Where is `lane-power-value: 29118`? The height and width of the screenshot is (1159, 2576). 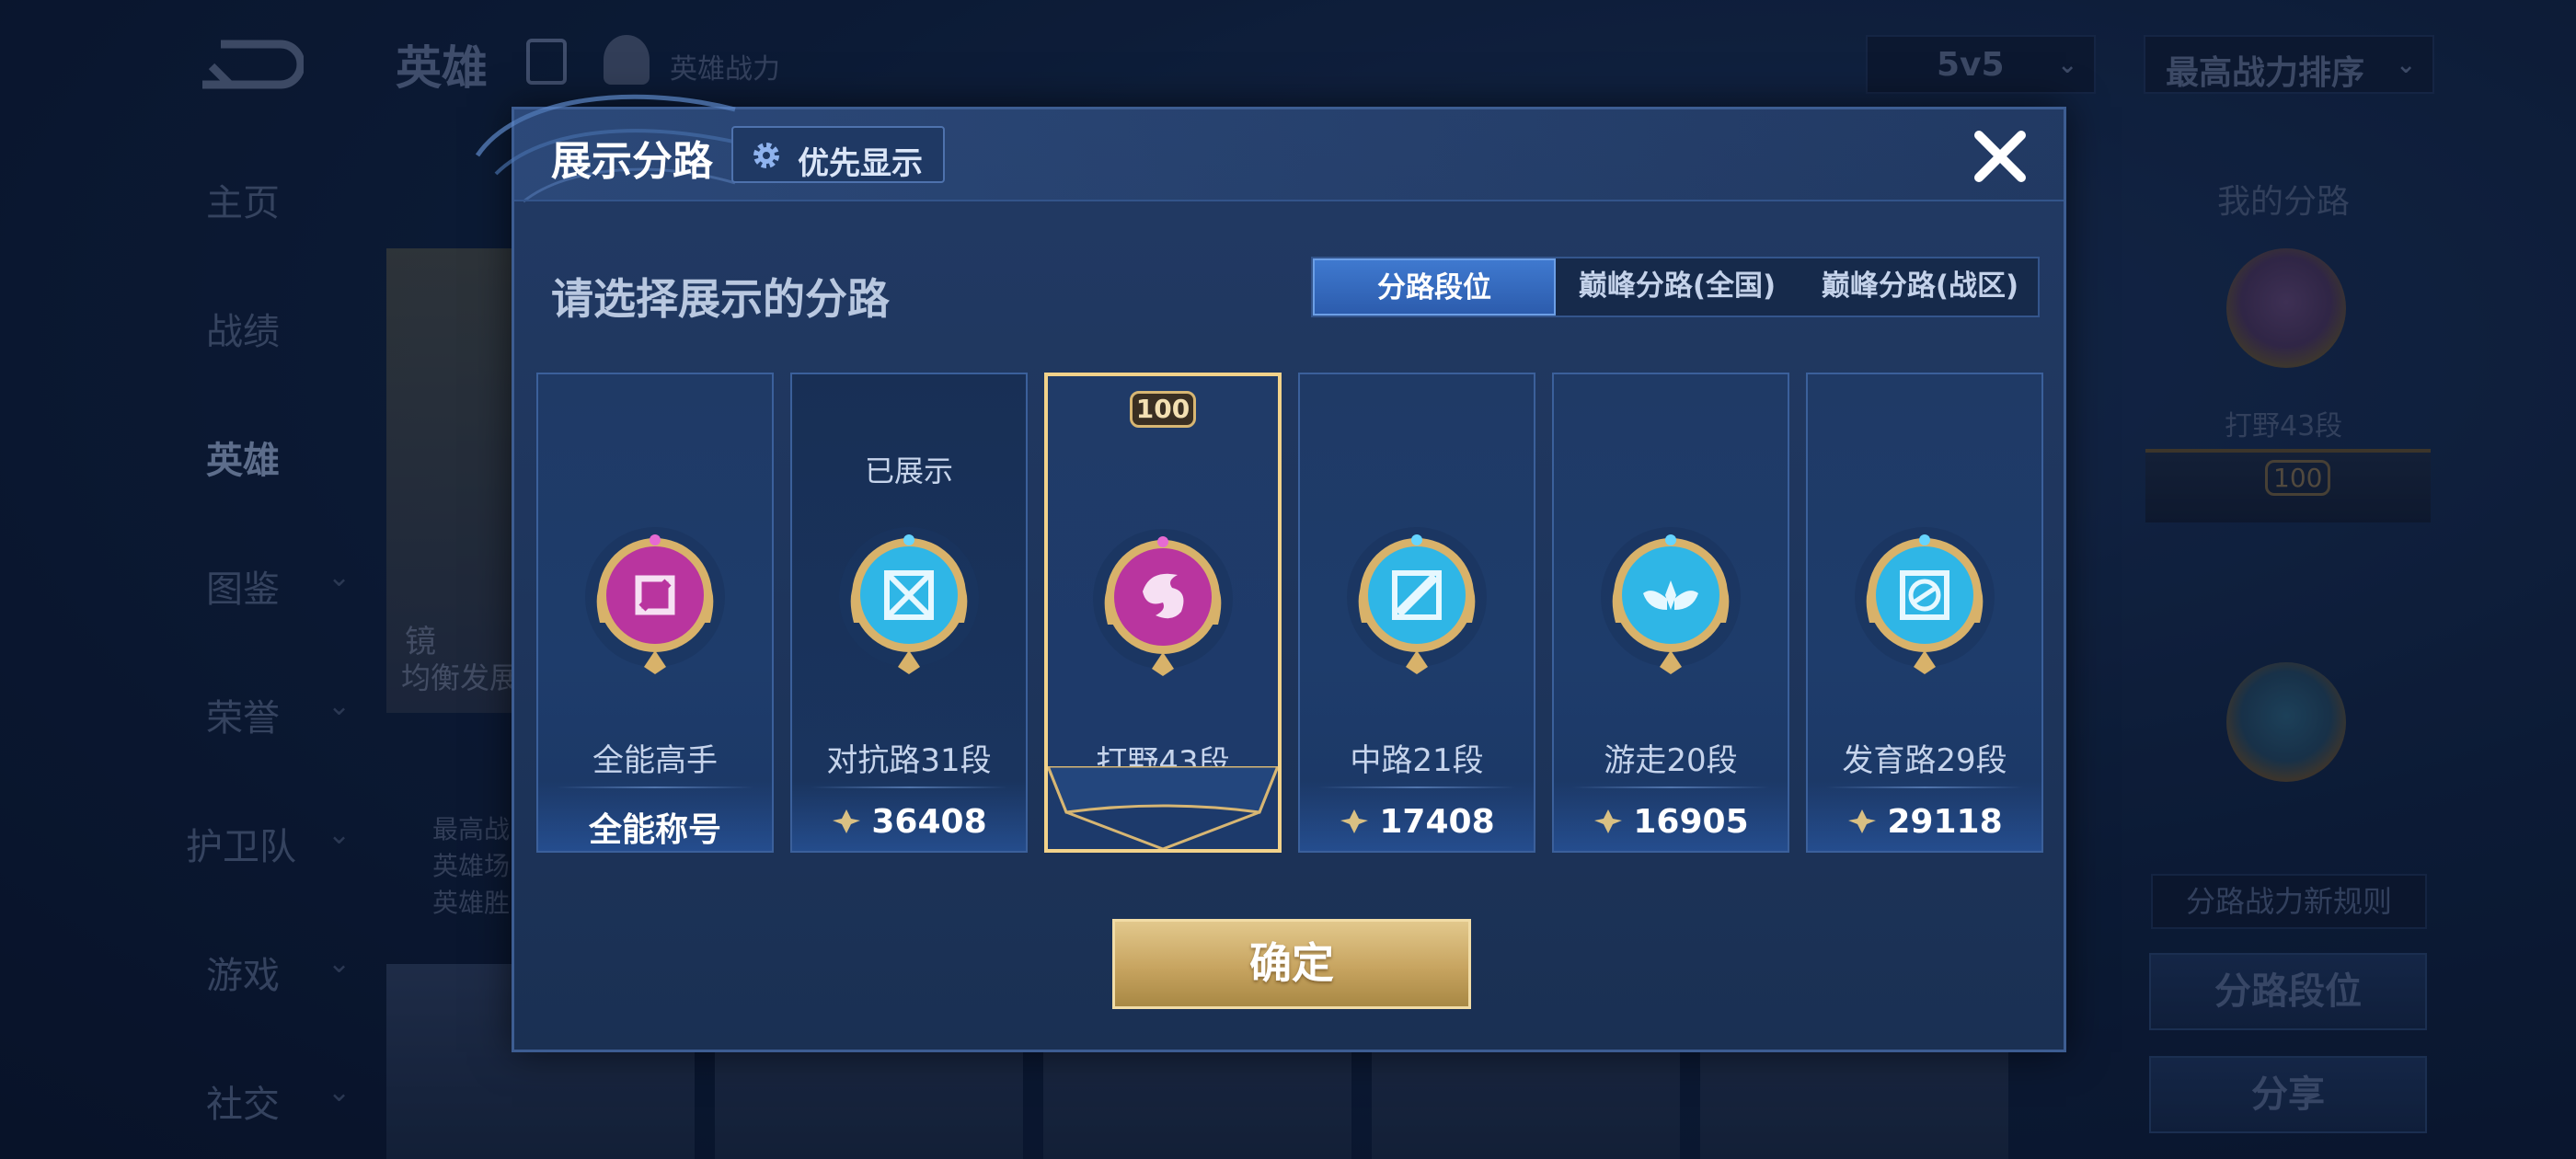
lane-power-value: 29118 is located at coordinates (1945, 822).